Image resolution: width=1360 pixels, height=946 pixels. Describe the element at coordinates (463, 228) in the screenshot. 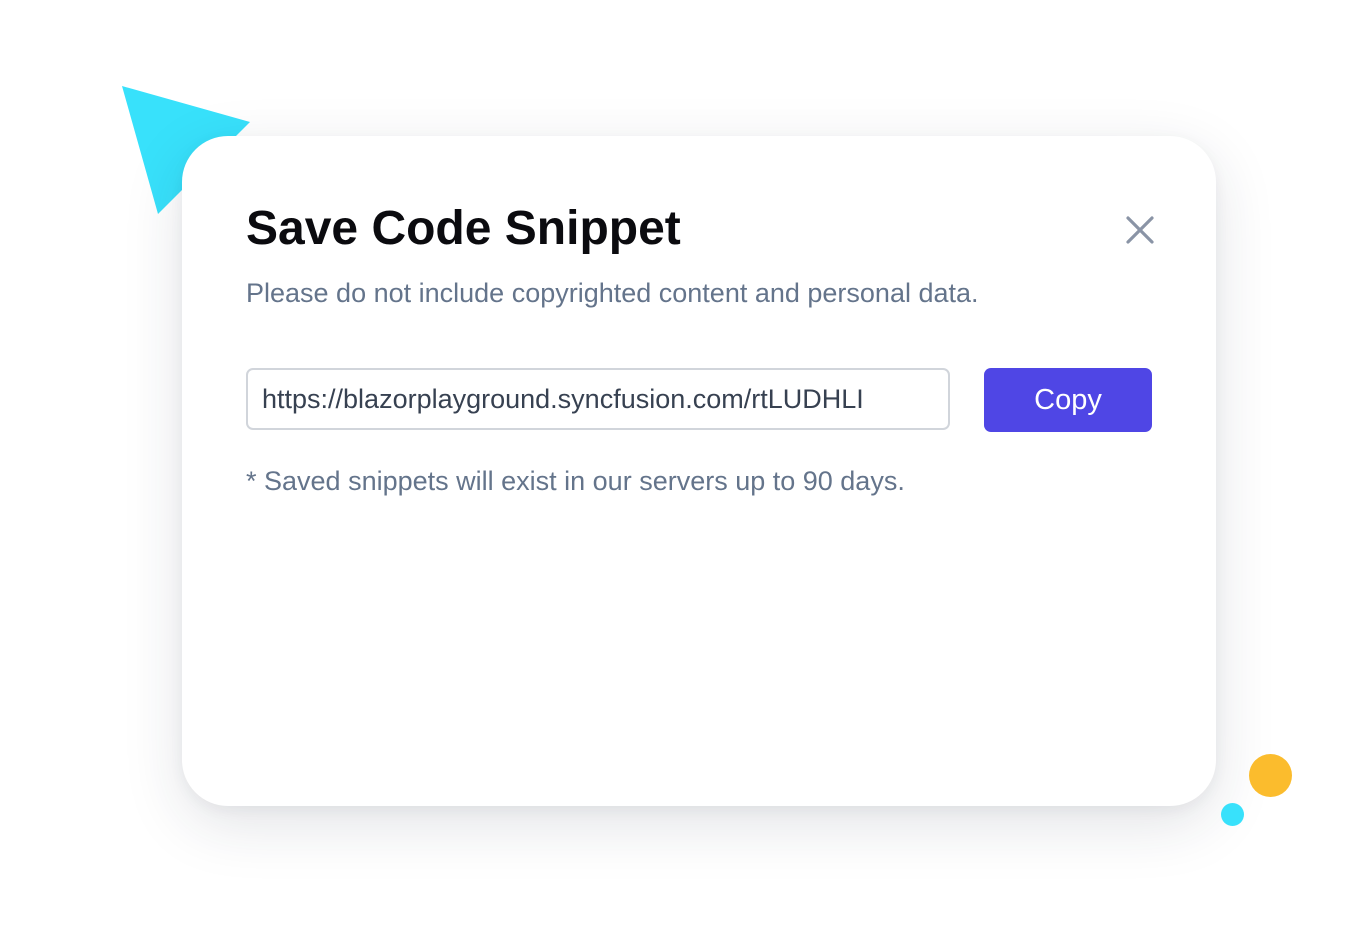

I see `dialog-title: Save Code Snippet` at that location.